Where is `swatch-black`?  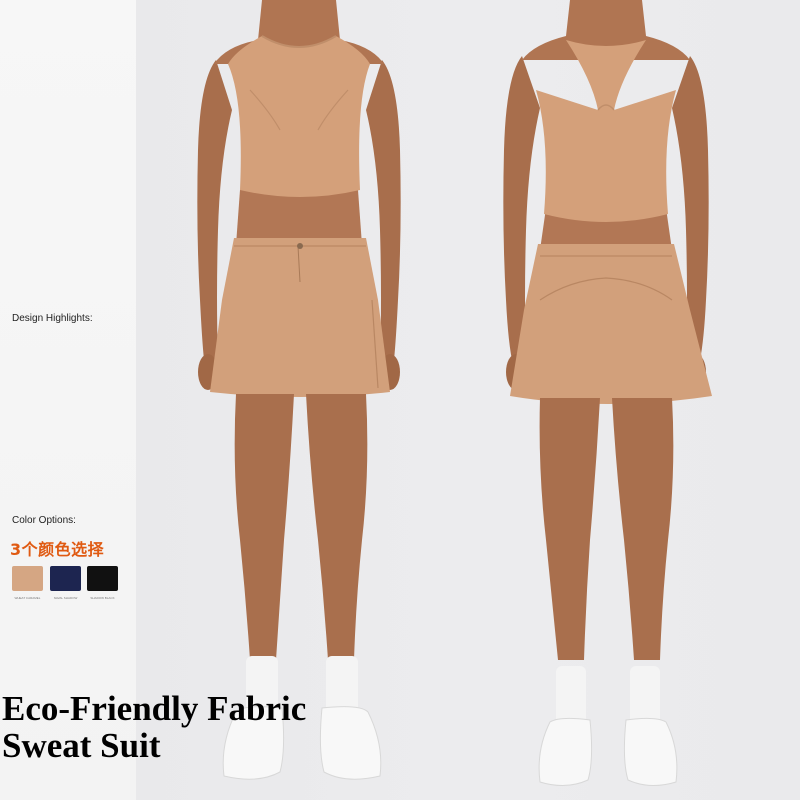 swatch-black is located at coordinates (102, 578).